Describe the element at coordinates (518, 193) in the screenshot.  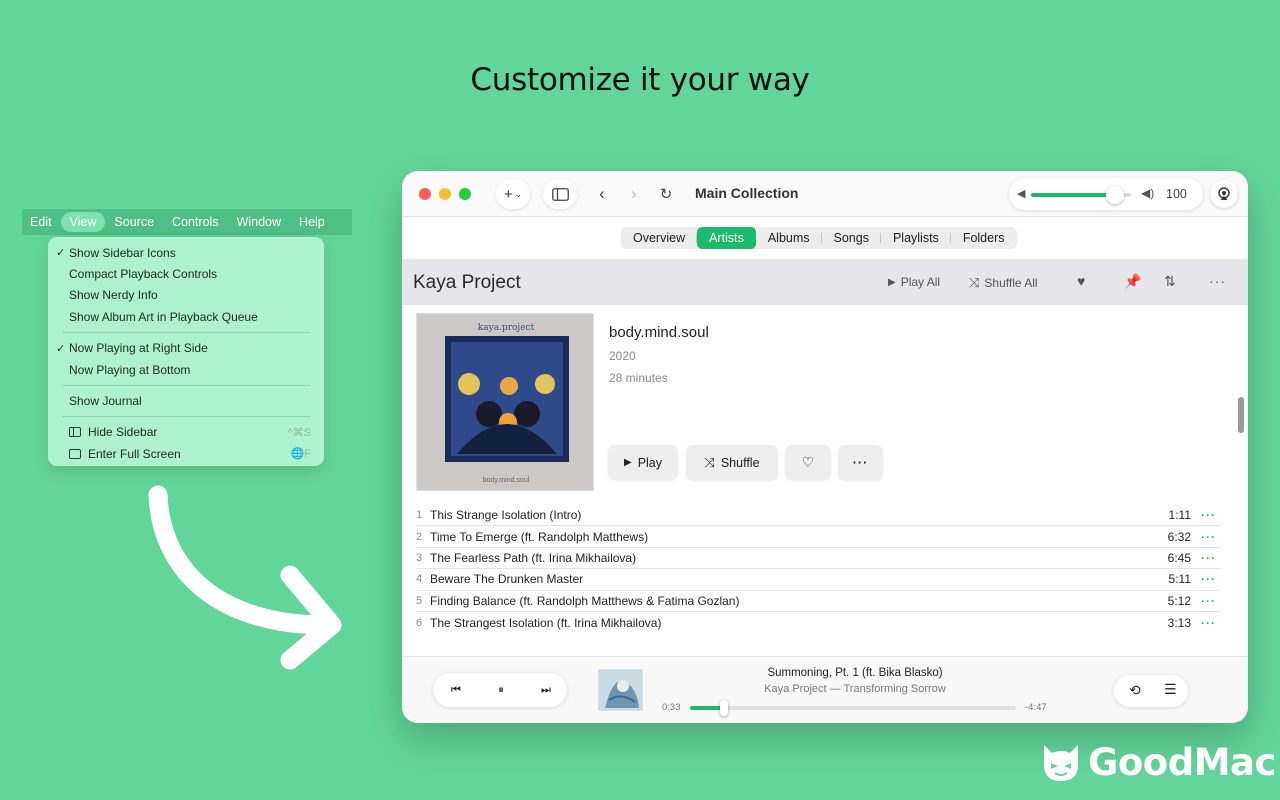
I see `chevron-down-icon: ⌄` at that location.